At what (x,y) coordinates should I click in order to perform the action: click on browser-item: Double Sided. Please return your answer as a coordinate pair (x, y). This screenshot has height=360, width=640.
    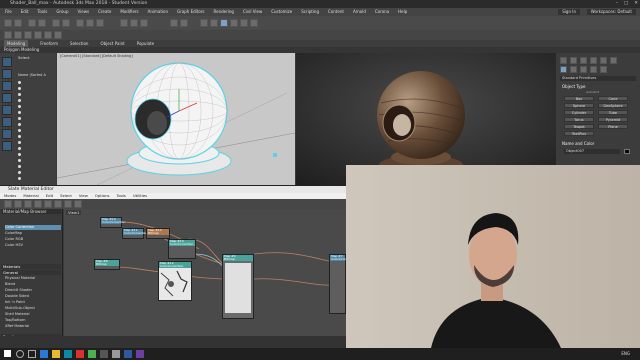
    Looking at the image, I should click on (33, 296).